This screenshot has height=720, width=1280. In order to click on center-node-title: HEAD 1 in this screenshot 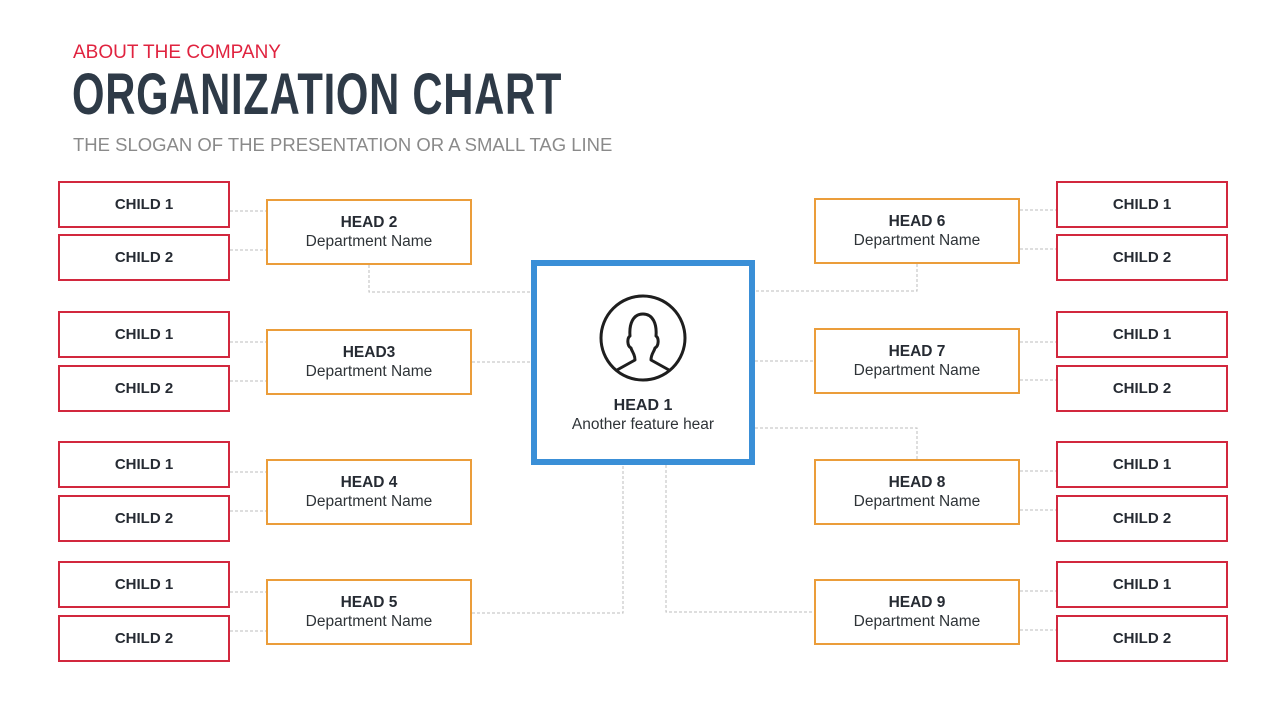, I will do `click(643, 405)`.